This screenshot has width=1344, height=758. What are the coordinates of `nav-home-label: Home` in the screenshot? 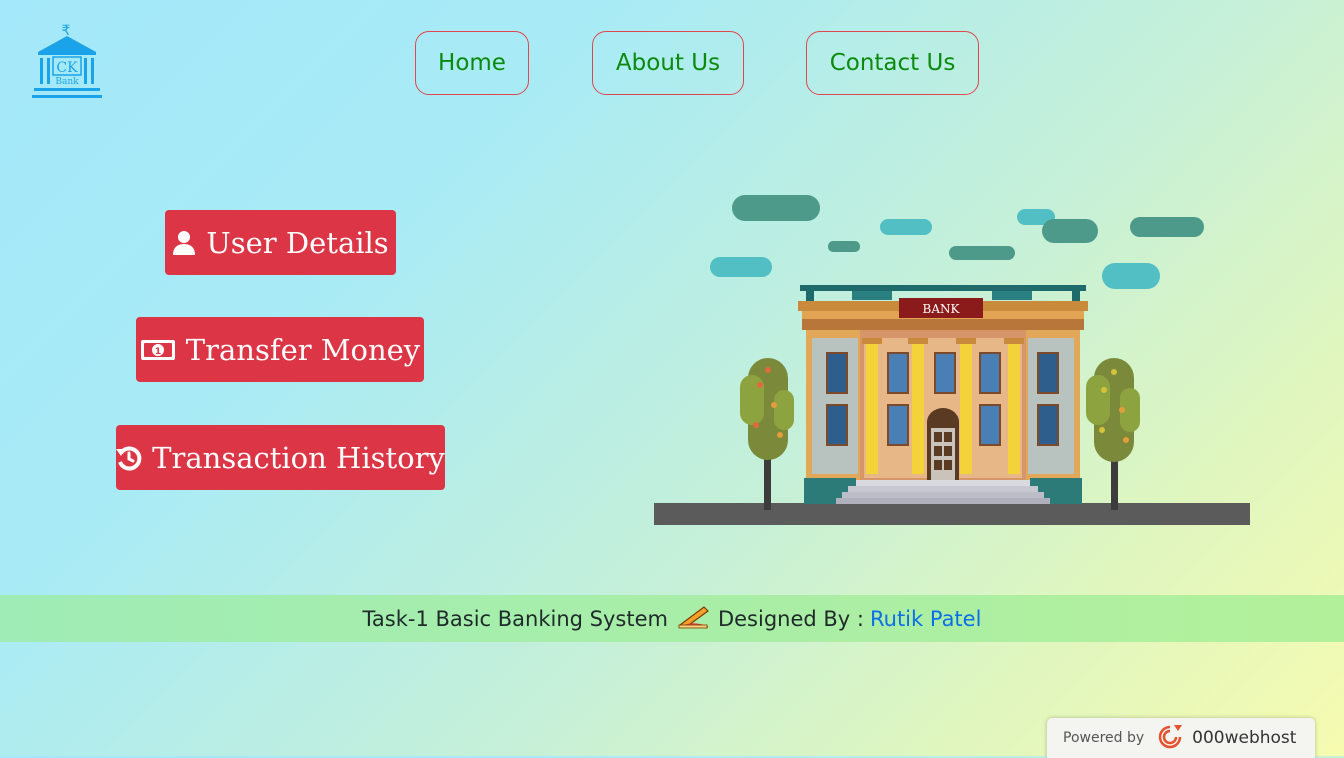 It's located at (472, 63).